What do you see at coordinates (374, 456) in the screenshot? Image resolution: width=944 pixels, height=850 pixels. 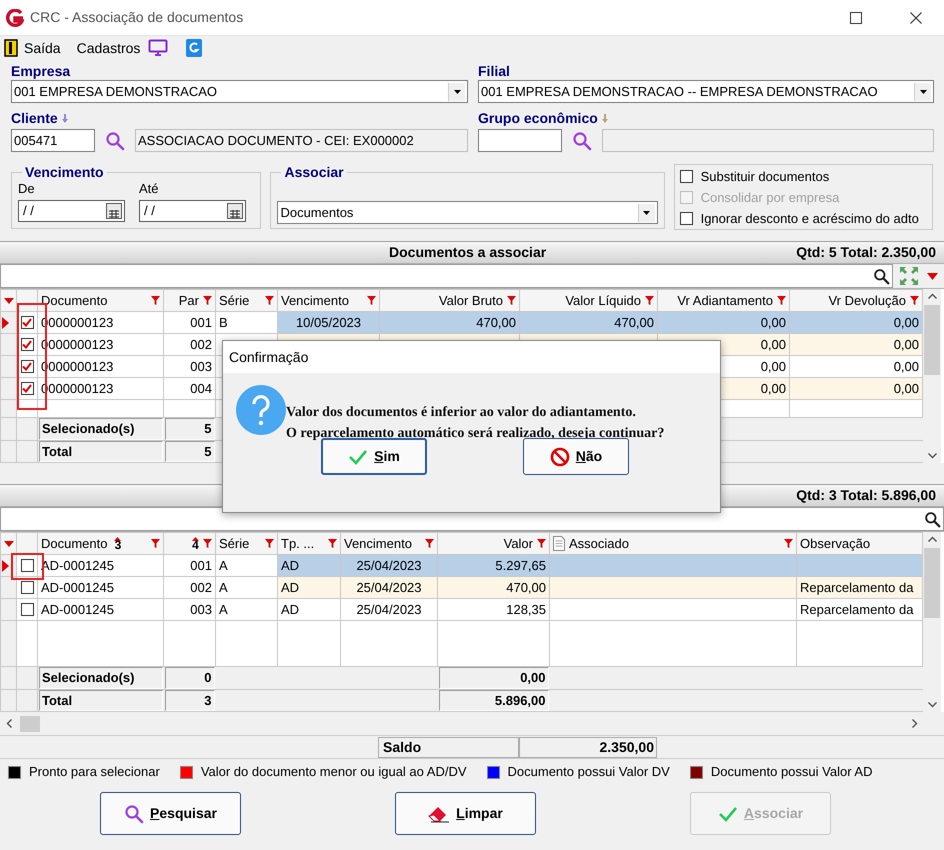 I see `dialog-button: Sim` at bounding box center [374, 456].